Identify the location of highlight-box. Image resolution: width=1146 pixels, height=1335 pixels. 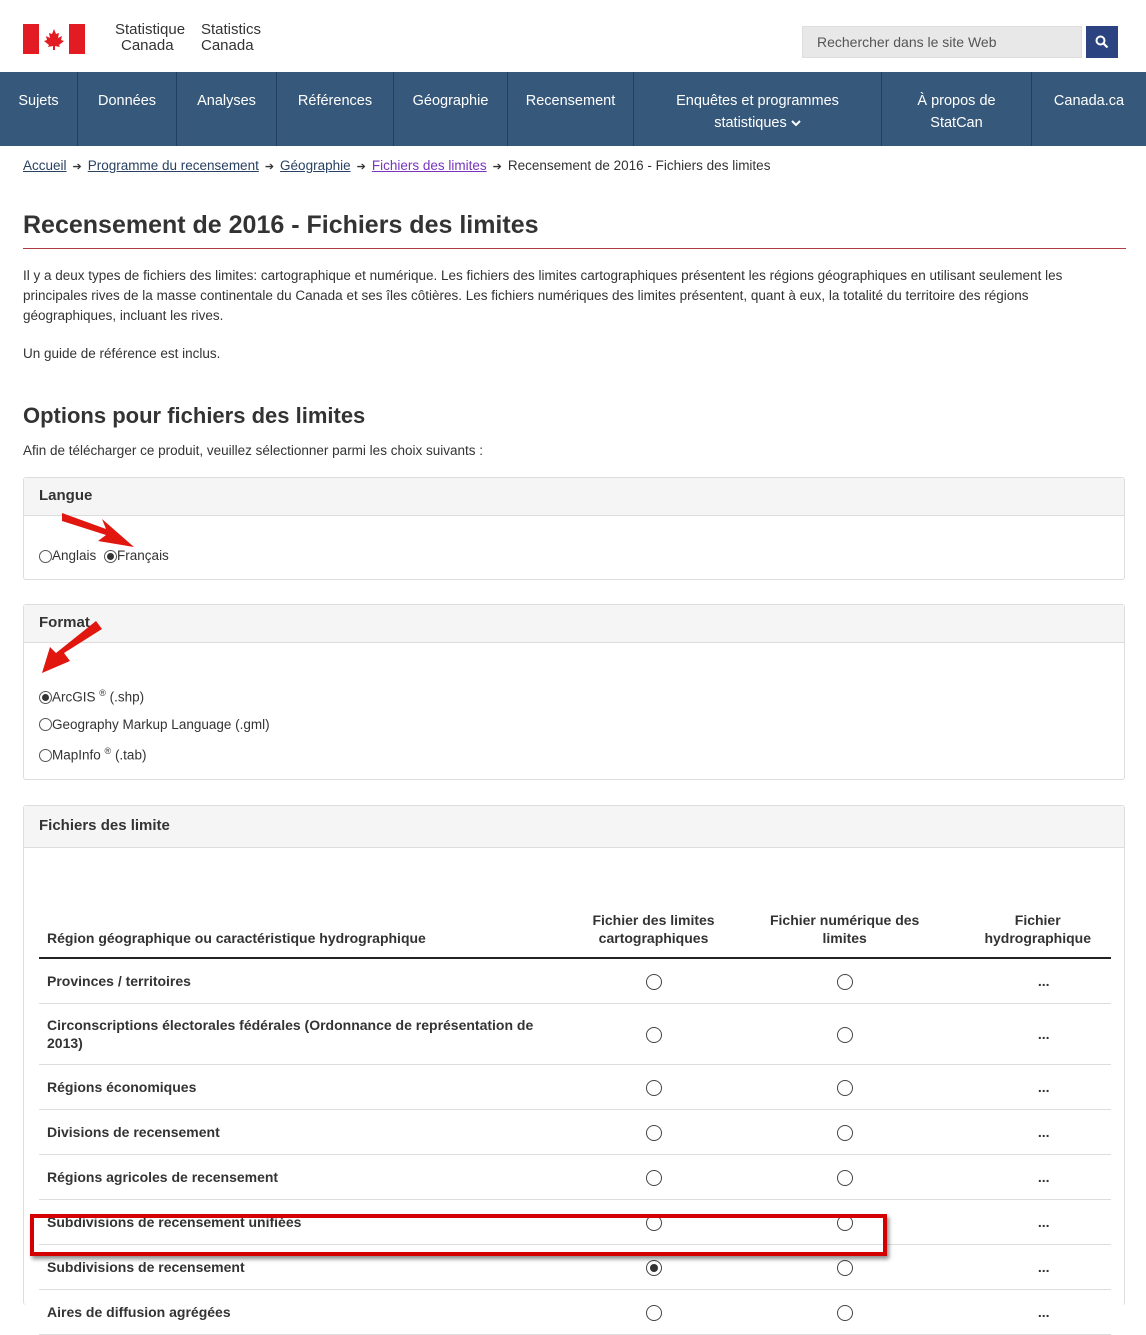
(458, 1235).